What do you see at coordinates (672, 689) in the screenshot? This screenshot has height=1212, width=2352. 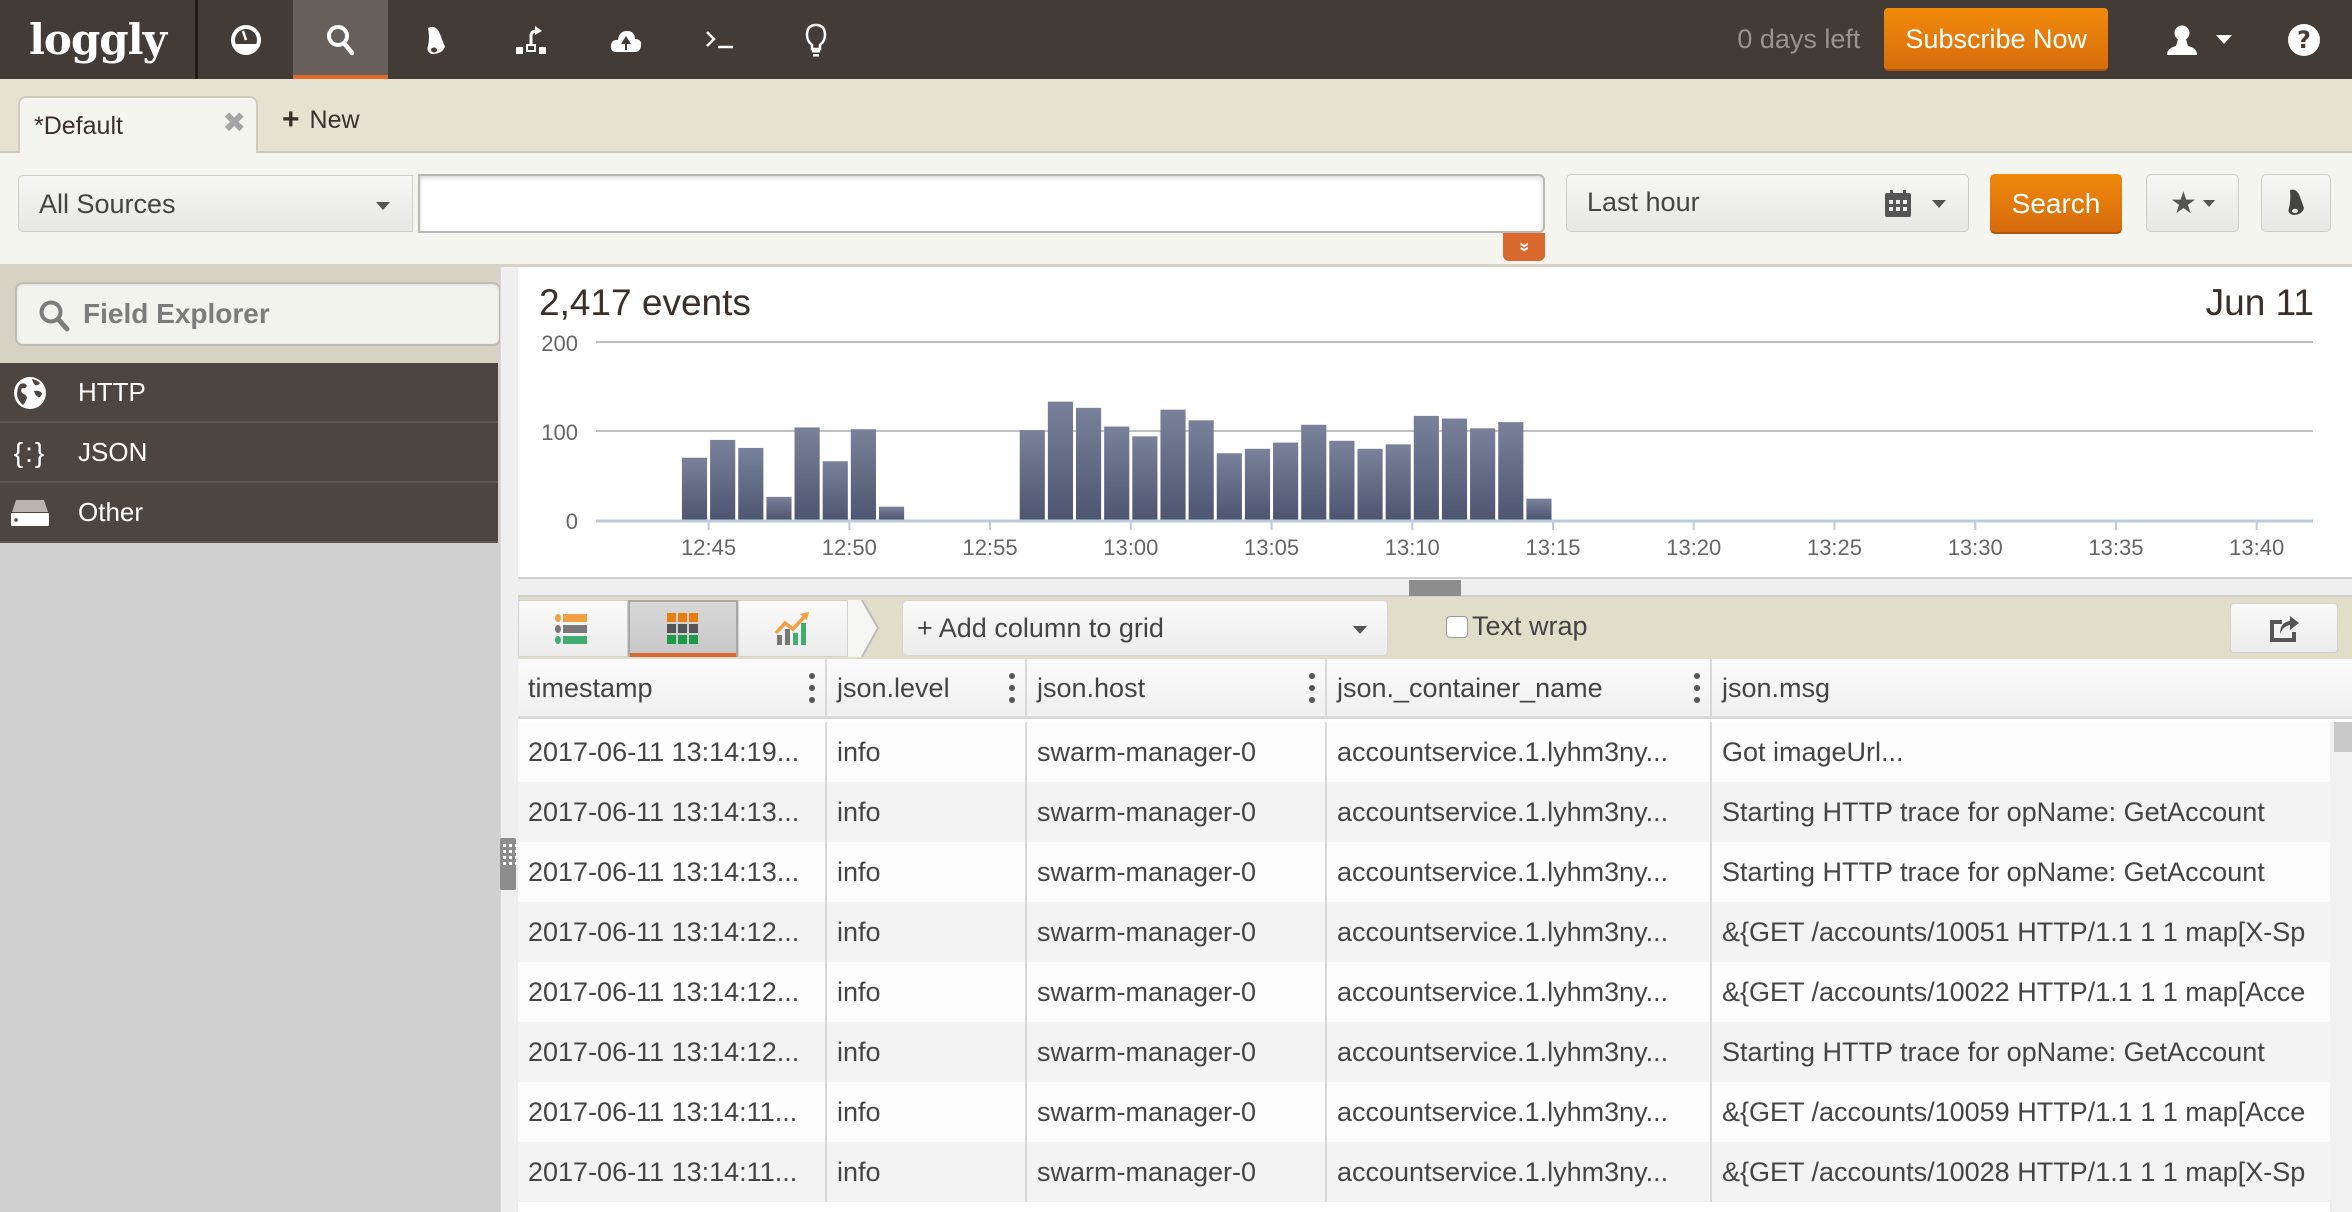 I see `column-header-timestamp: timestamp` at bounding box center [672, 689].